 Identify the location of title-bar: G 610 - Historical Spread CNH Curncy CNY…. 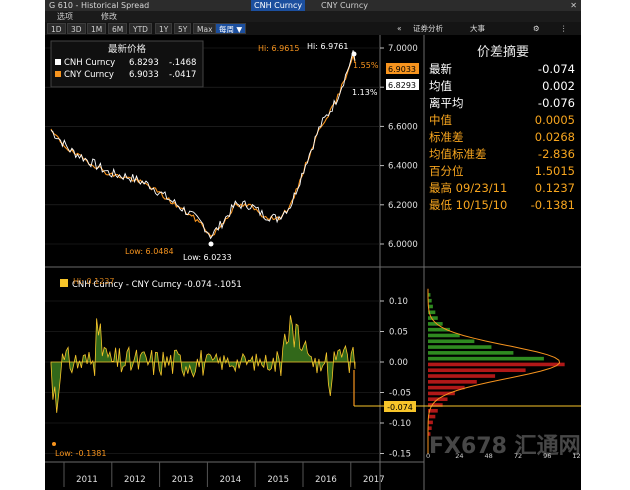
(313, 5).